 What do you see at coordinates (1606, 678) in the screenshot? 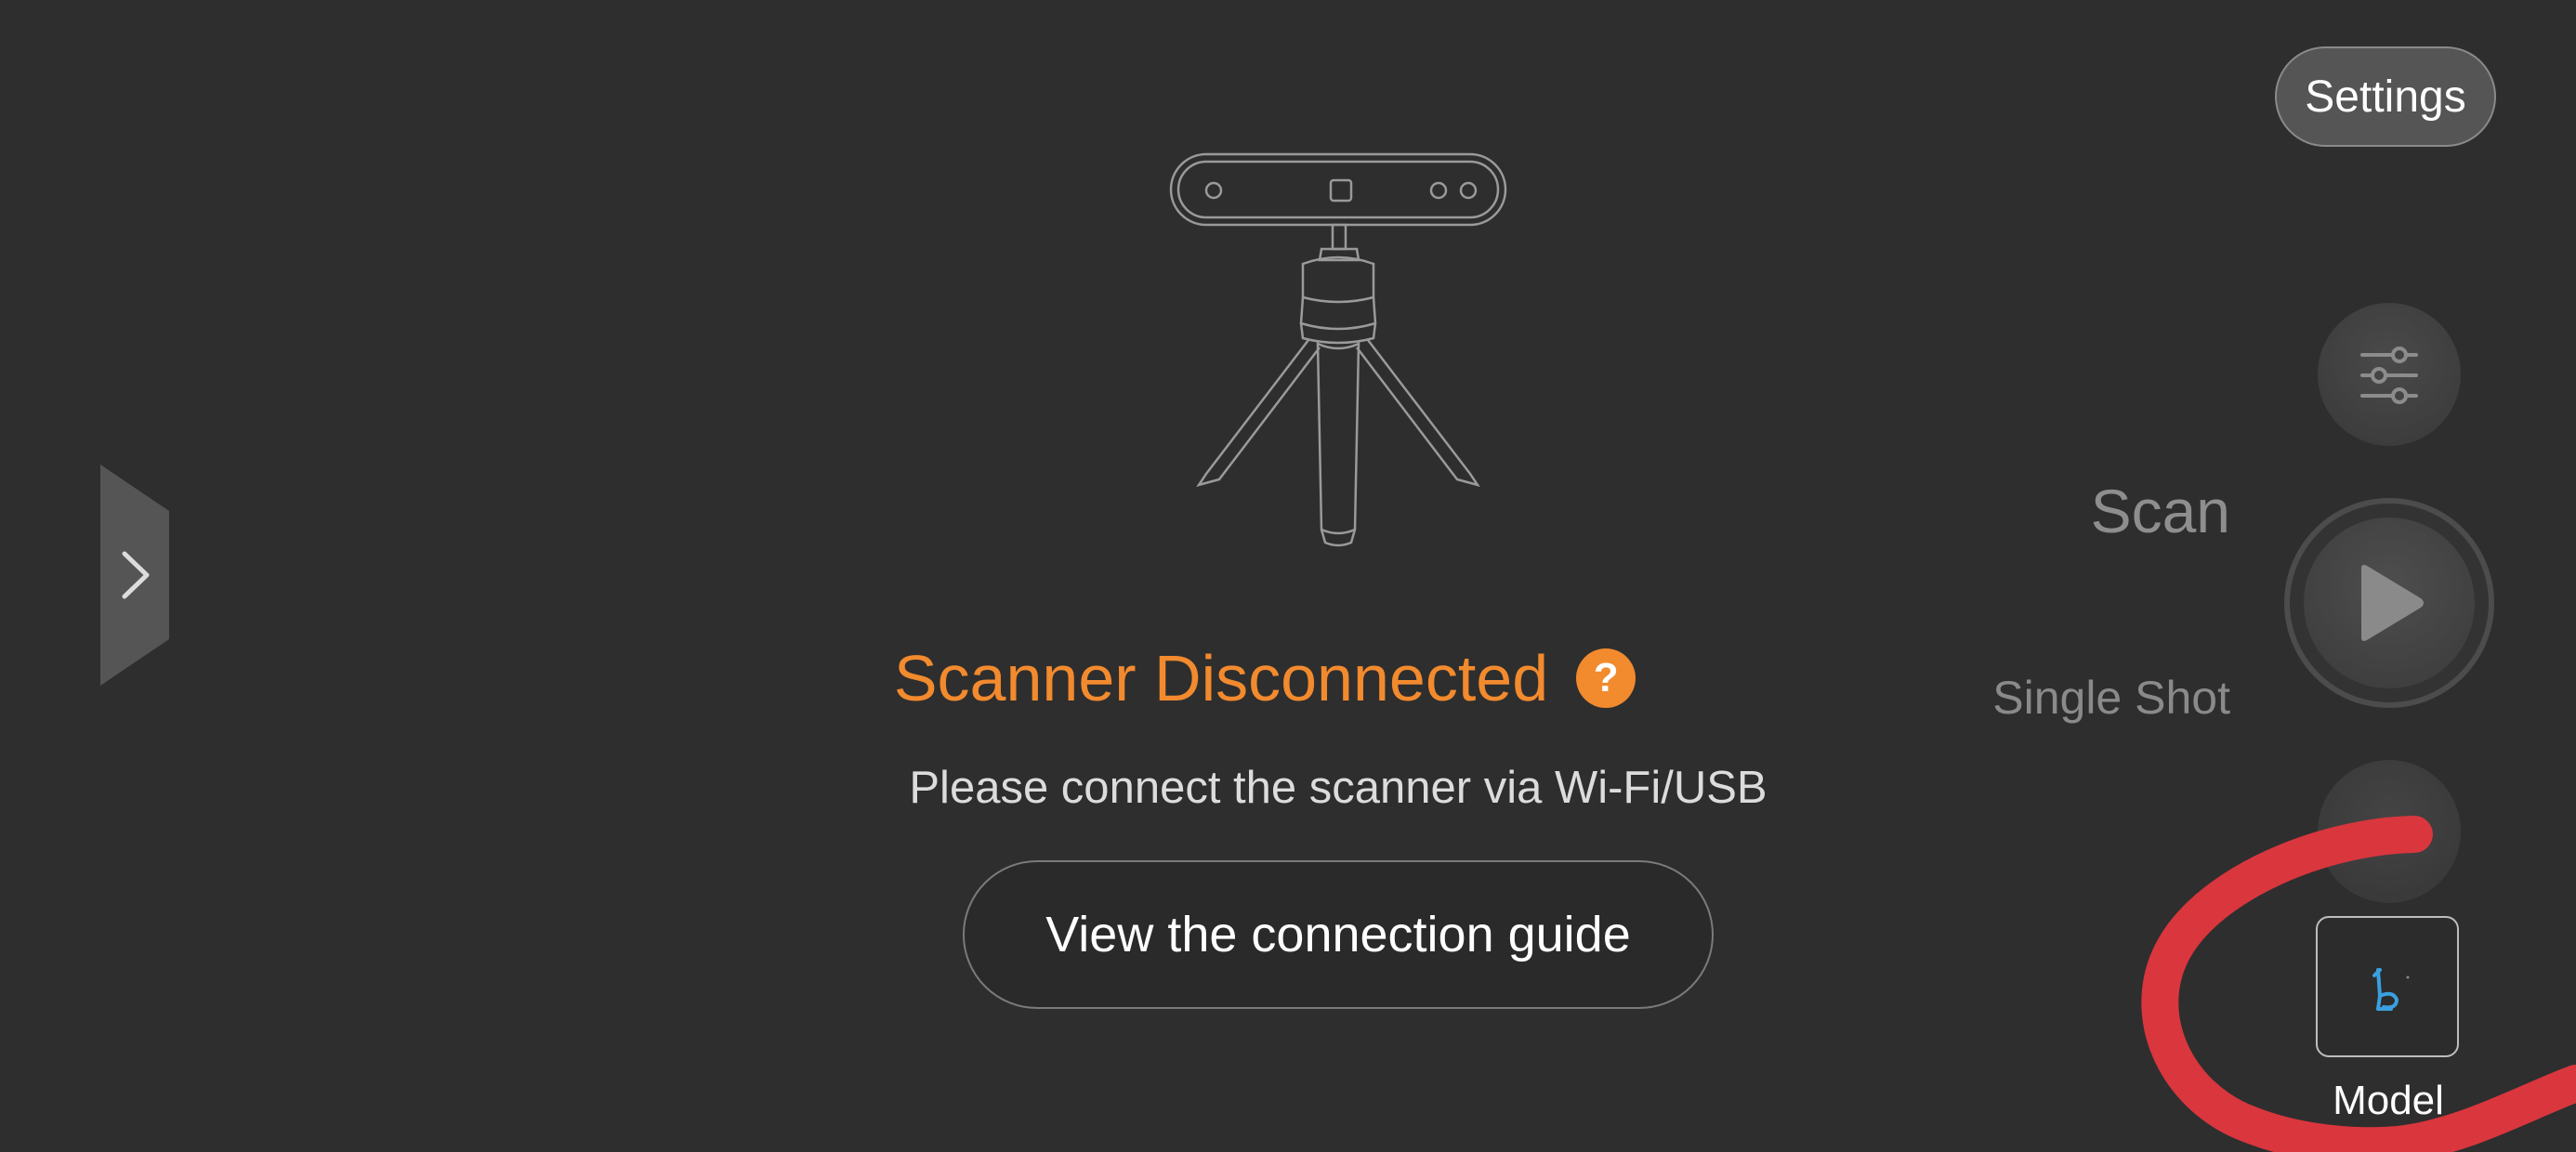
I see `question-icon: ?` at bounding box center [1606, 678].